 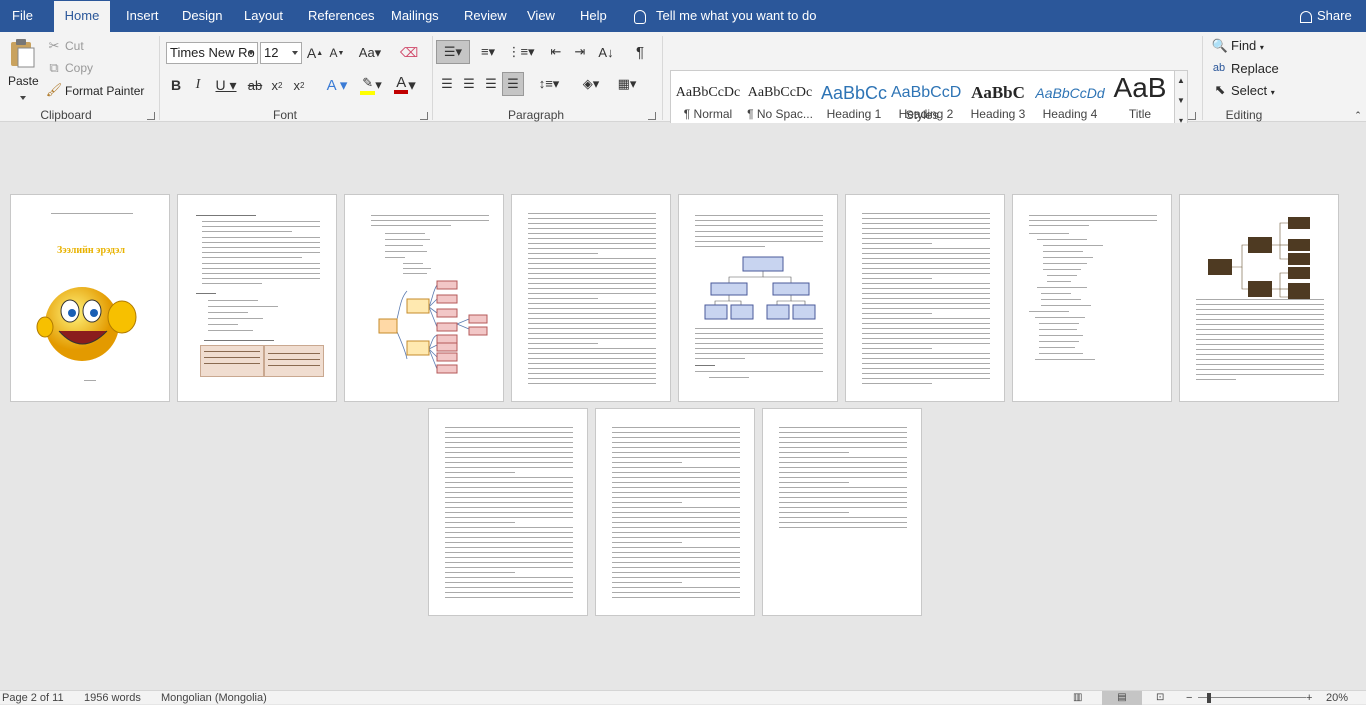 I want to click on underline-icon: U ▾, so click(x=226, y=85).